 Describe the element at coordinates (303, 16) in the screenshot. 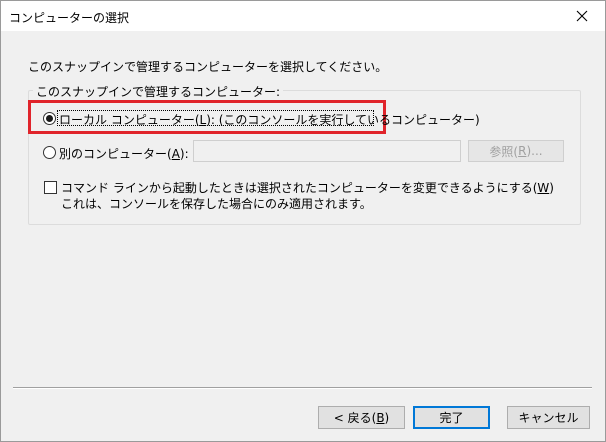

I see `title-bar: コンピューターの選択` at that location.